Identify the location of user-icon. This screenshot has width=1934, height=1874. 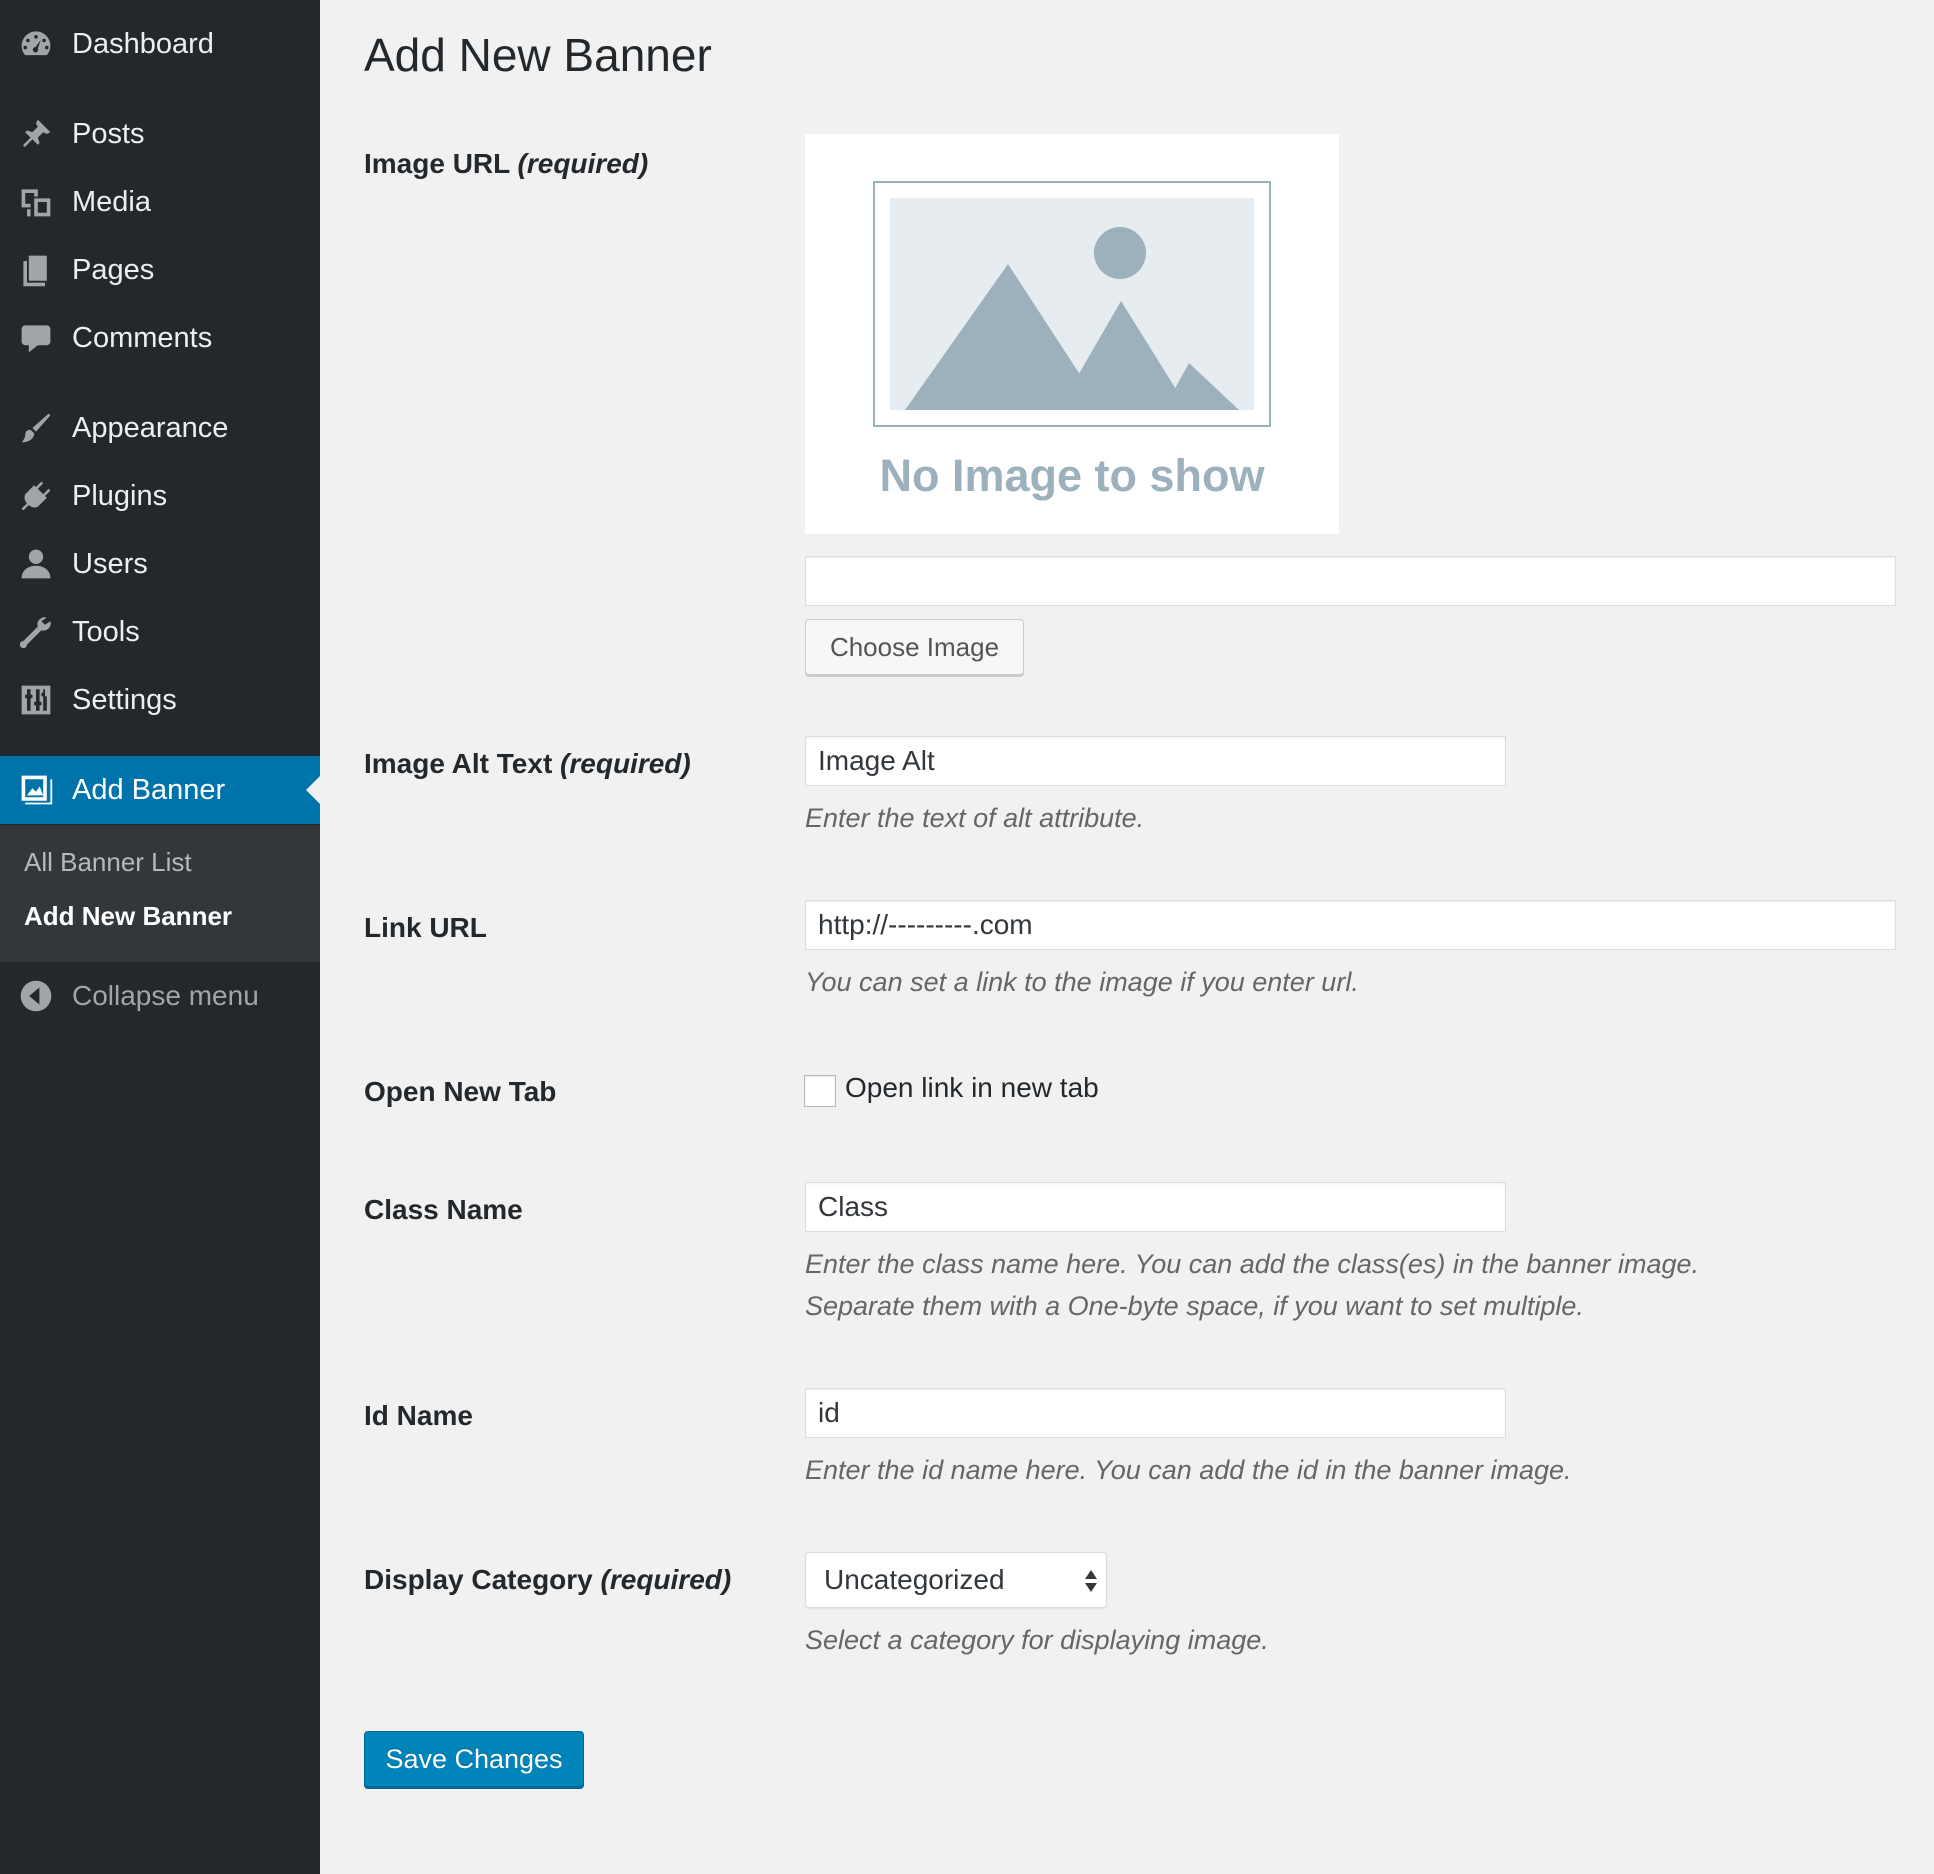
(36, 564).